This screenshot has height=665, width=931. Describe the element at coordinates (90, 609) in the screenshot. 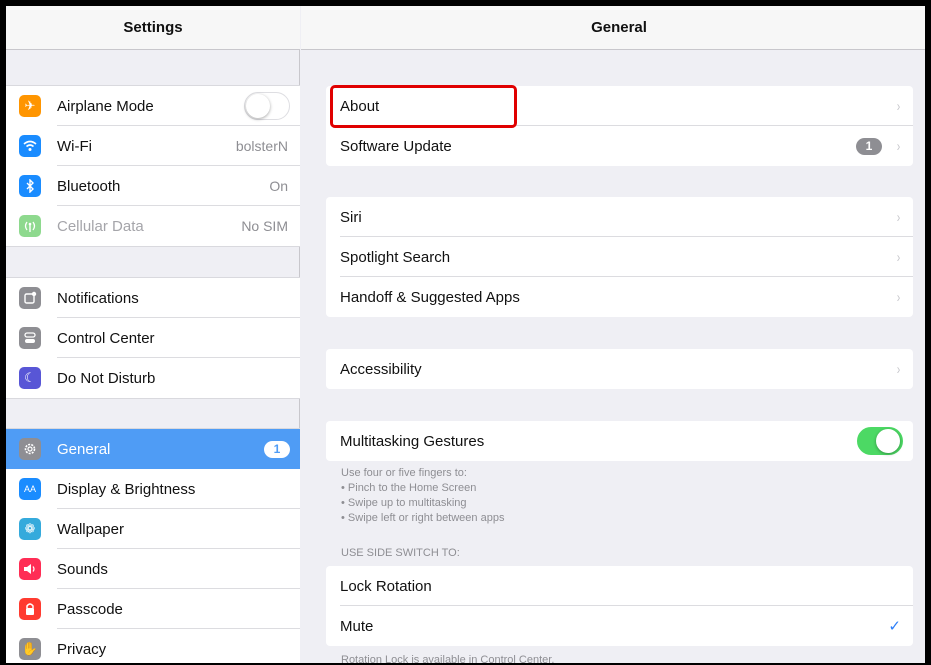

I see `sidebar-item-label: Passcode` at that location.